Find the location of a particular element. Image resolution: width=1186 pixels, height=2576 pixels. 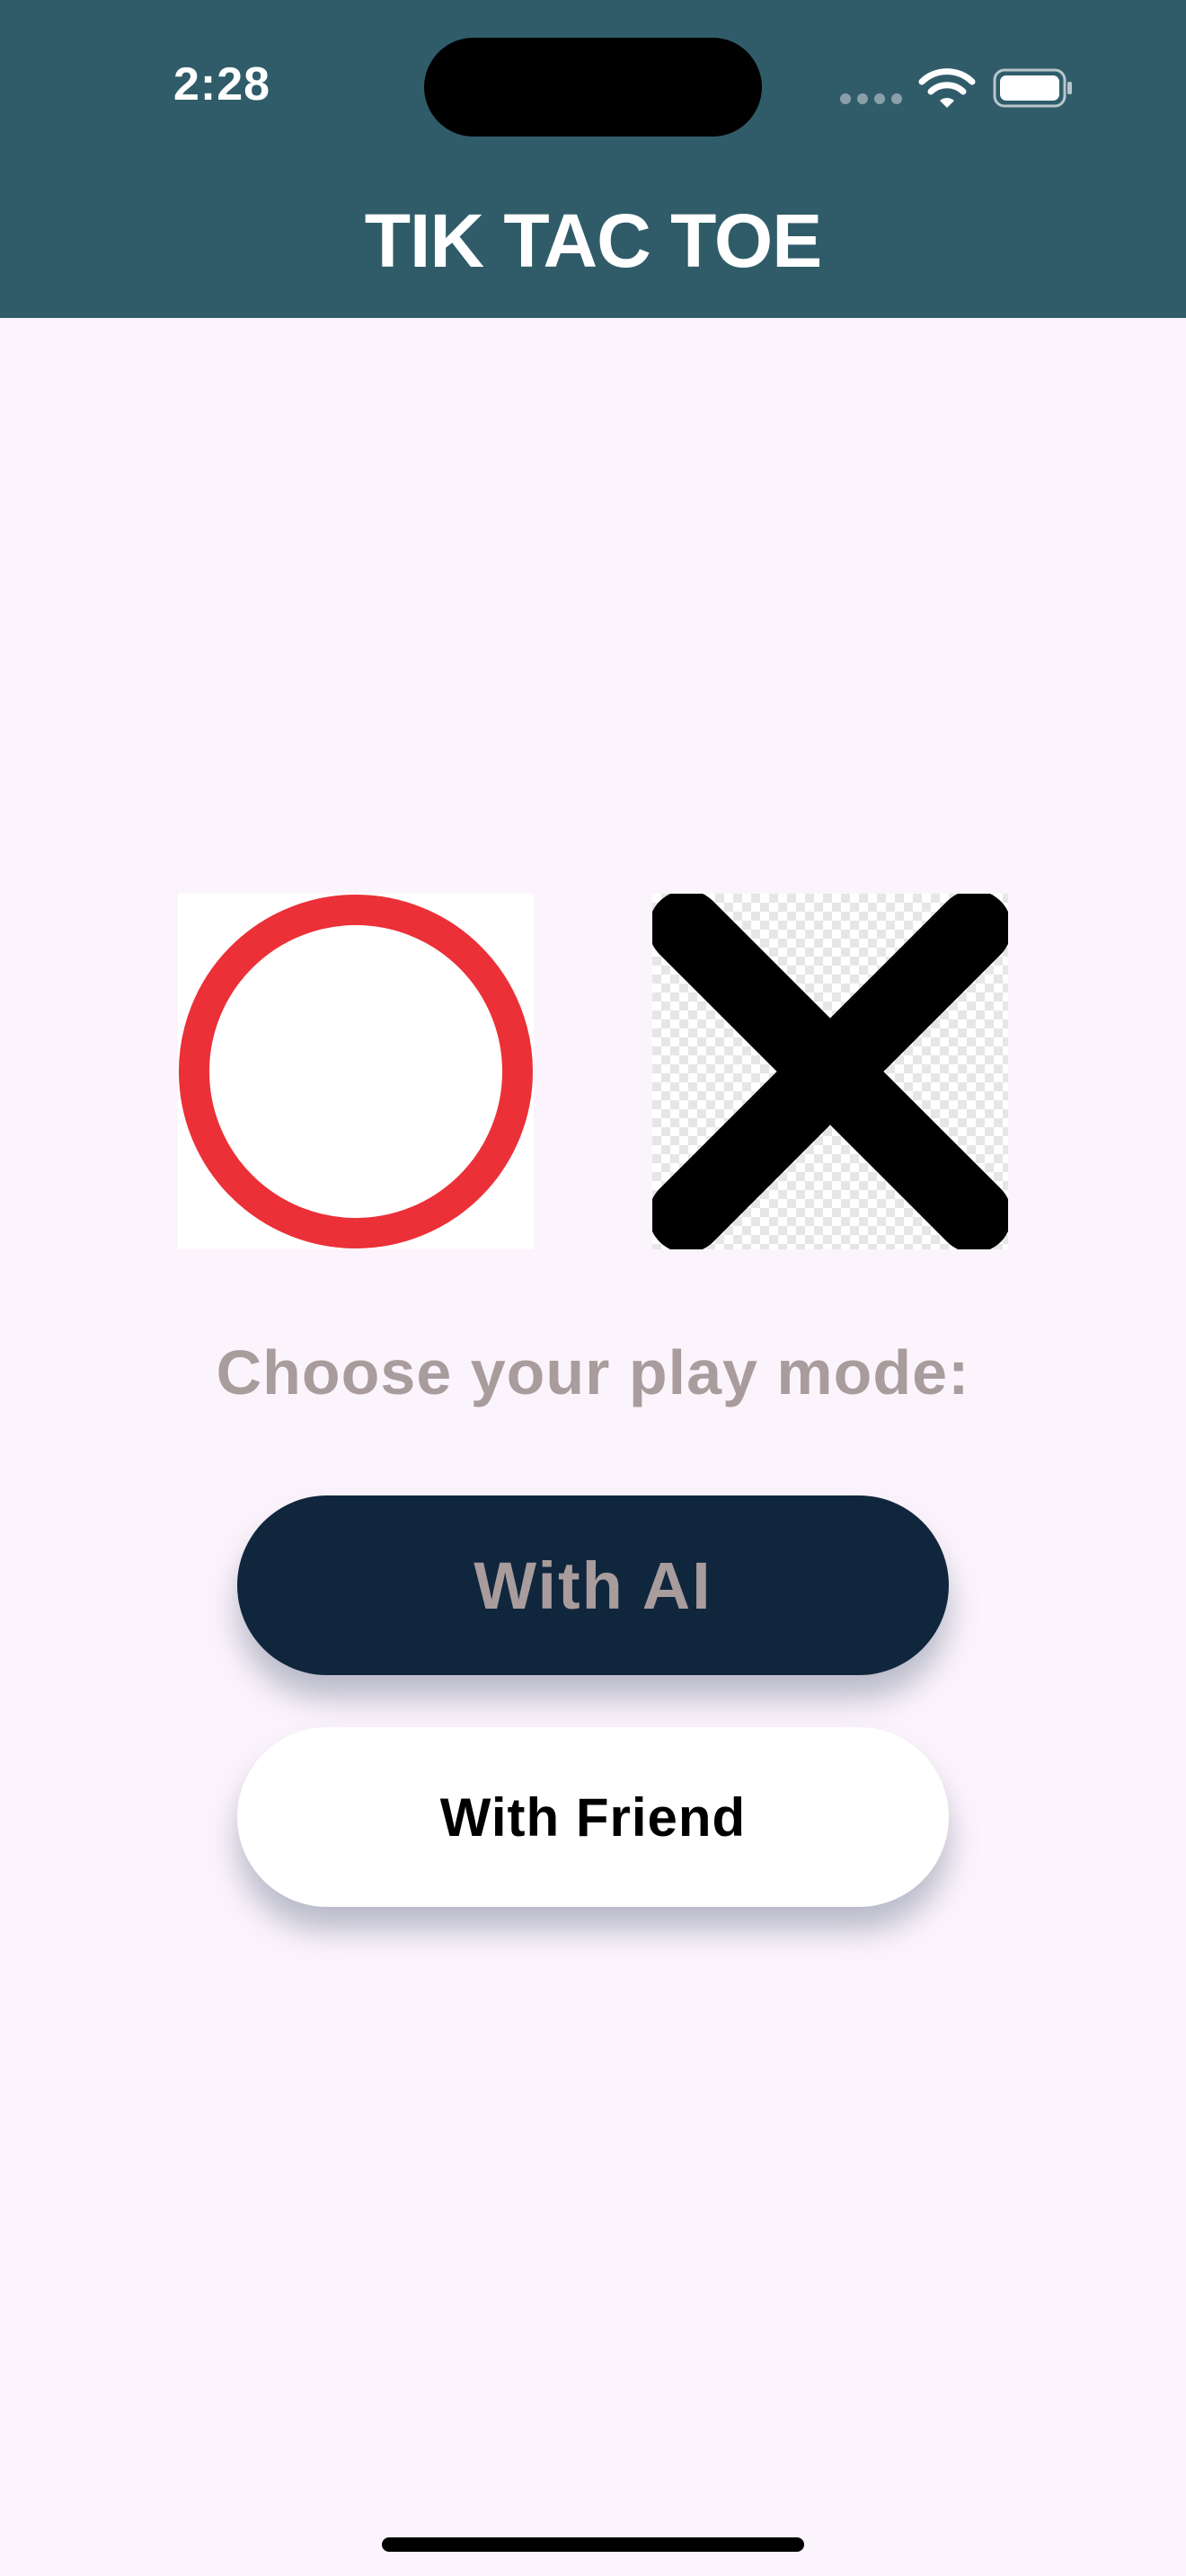

o-mark-icon is located at coordinates (356, 1071).